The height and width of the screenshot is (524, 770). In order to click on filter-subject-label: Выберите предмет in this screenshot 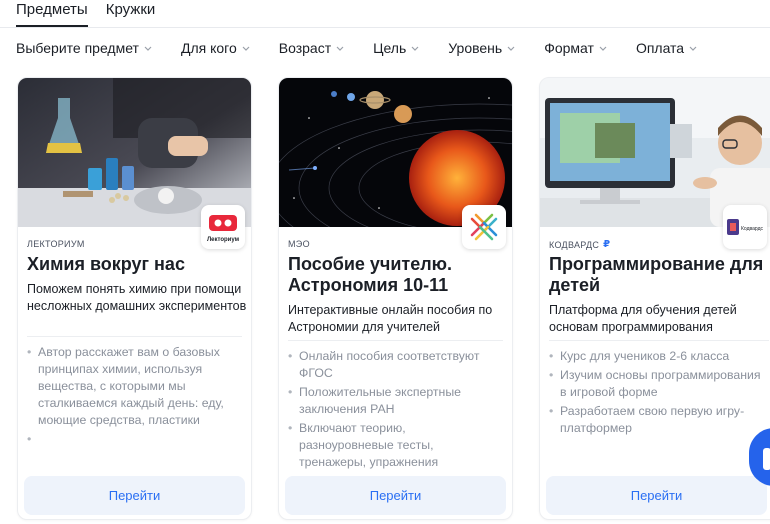, I will do `click(77, 48)`.